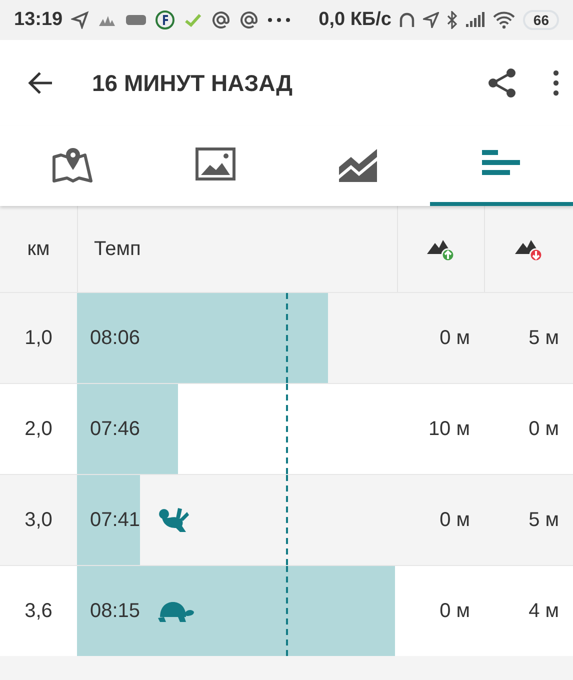 The image size is (573, 680). Describe the element at coordinates (164, 20) in the screenshot. I see `letter-f-icon` at that location.